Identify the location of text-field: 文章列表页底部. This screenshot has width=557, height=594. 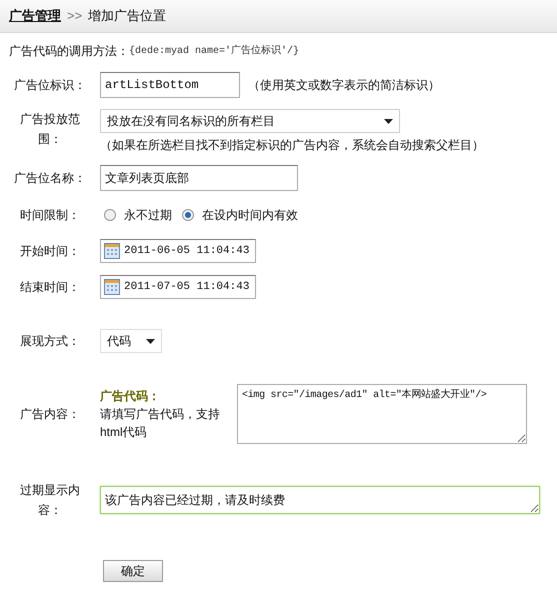
(199, 178).